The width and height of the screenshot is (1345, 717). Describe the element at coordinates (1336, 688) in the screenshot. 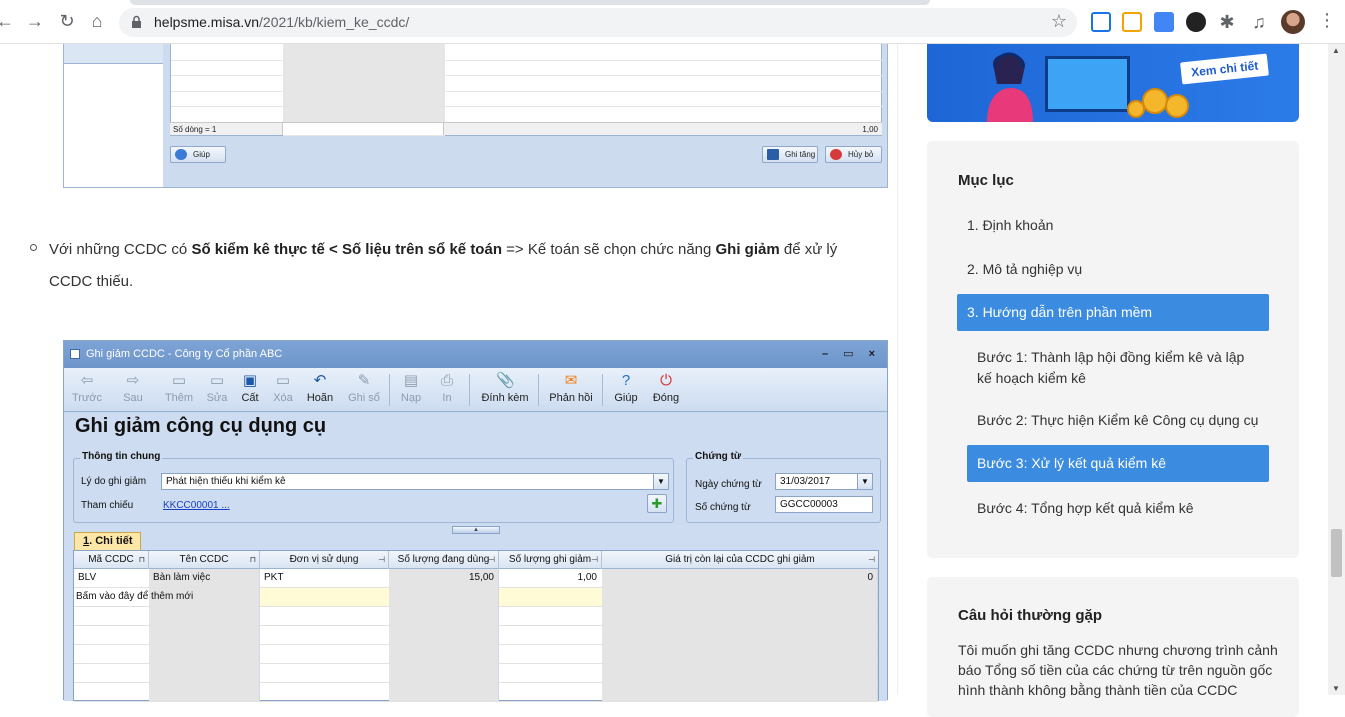

I see `scroll-down-icon: ▼` at that location.